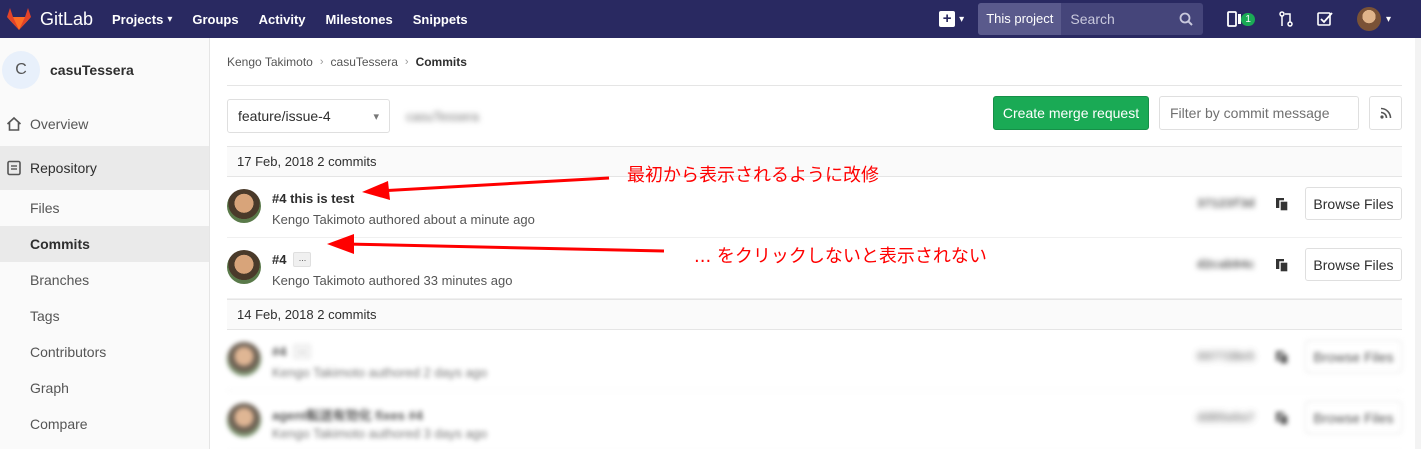 Image resolution: width=1421 pixels, height=449 pixels. Describe the element at coordinates (840, 256) in the screenshot. I see `annotation-text-2: ... をクリックしないと表示されない` at that location.